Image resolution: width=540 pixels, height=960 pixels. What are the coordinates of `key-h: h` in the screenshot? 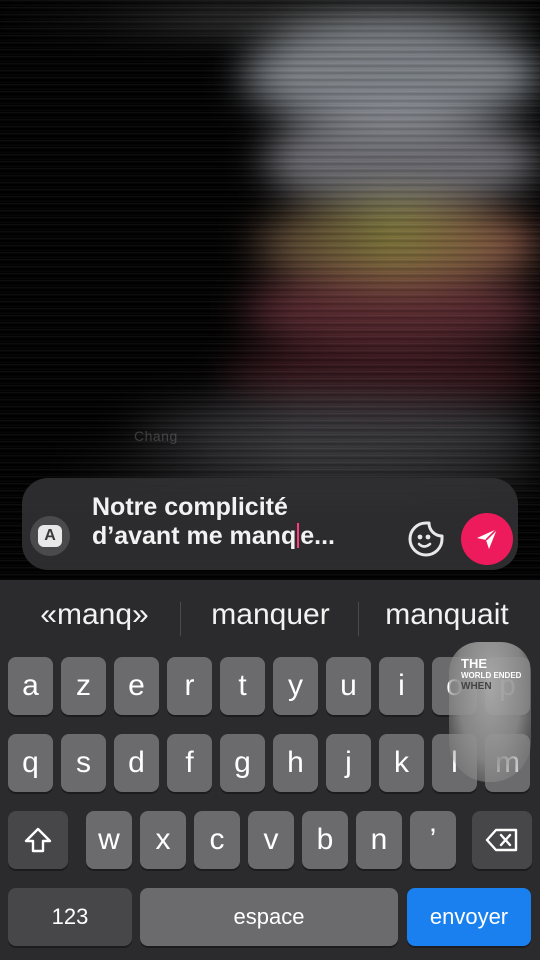 It's located at (295, 763).